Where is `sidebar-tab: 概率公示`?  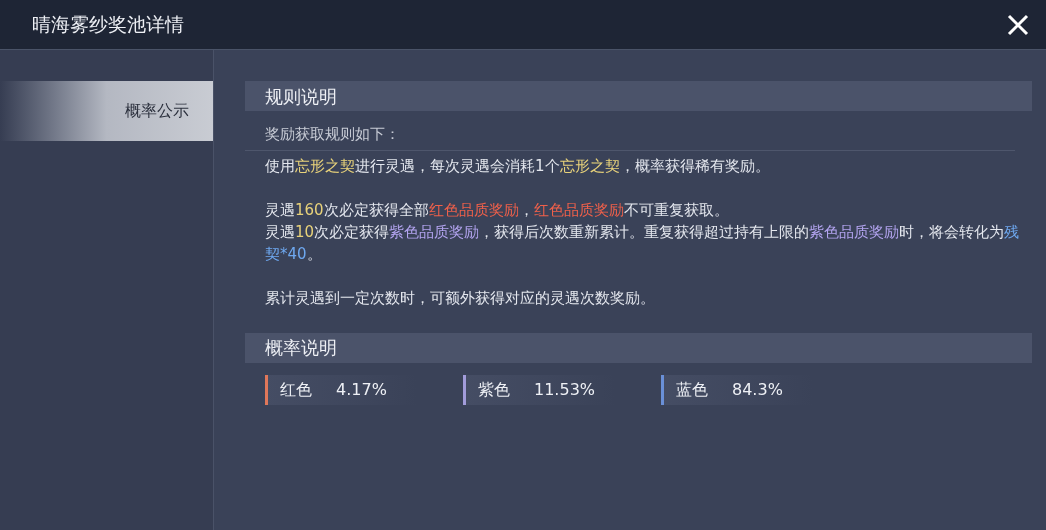 sidebar-tab: 概率公示 is located at coordinates (106, 111).